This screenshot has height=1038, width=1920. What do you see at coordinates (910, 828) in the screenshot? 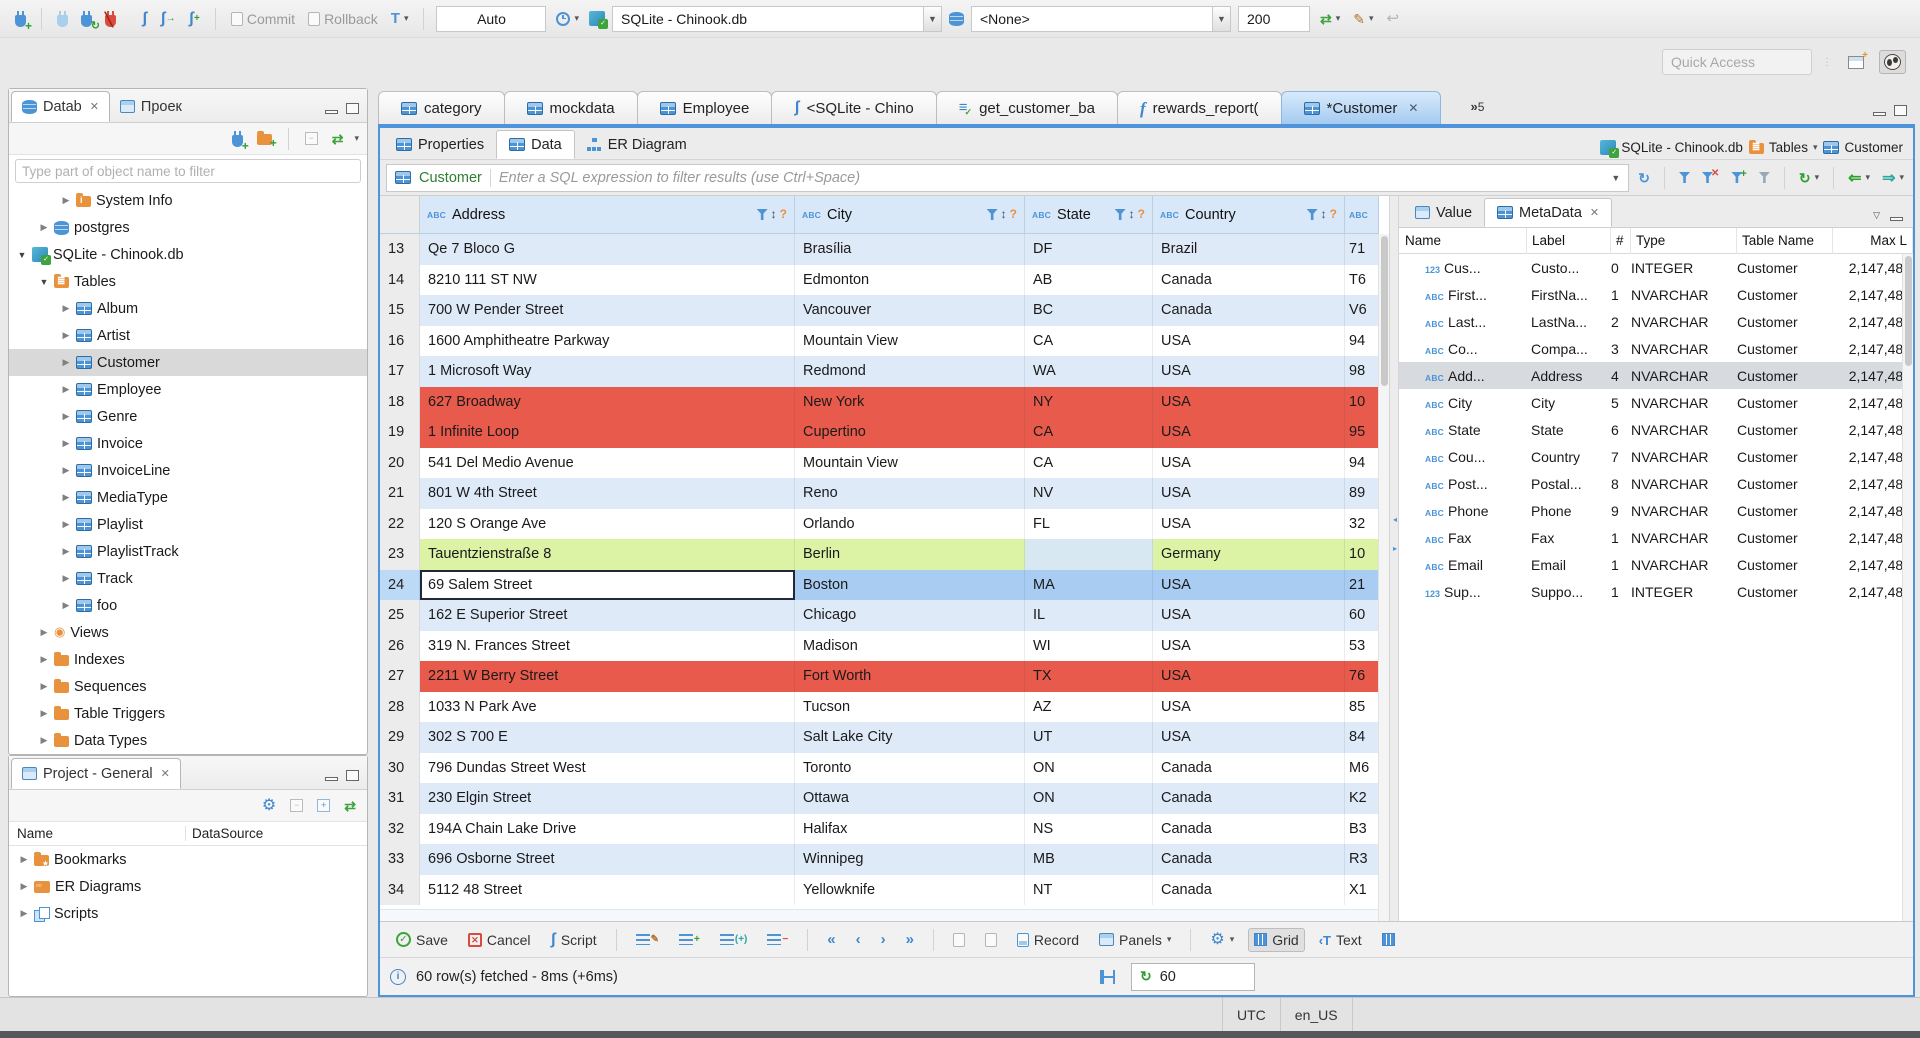
I see `cell-city: Halifax` at bounding box center [910, 828].